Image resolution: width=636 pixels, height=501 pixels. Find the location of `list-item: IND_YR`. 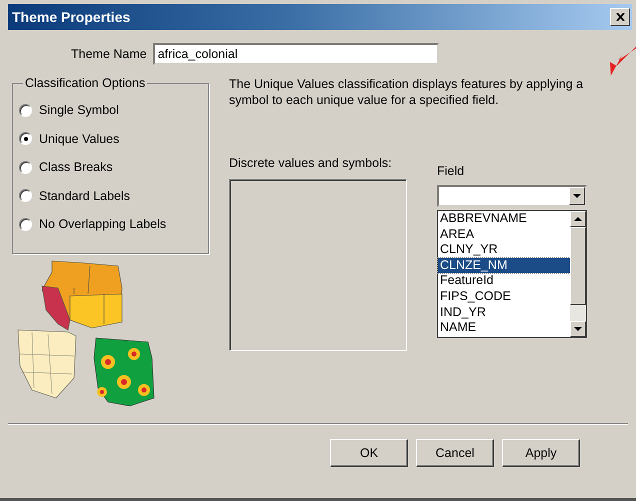

list-item: IND_YR is located at coordinates (504, 312).